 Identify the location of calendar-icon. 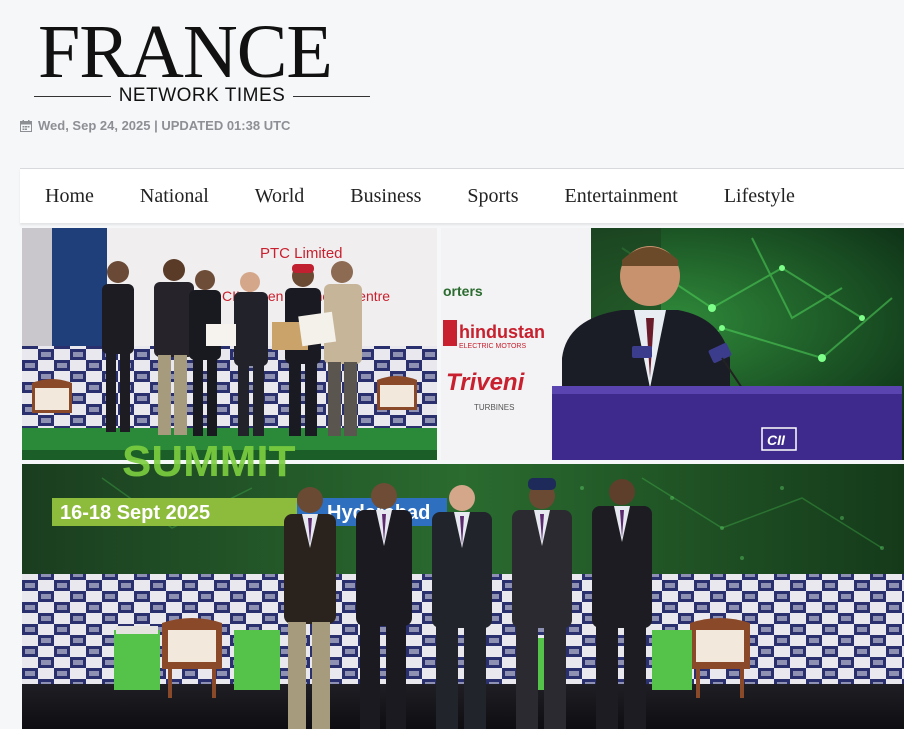
(26, 125).